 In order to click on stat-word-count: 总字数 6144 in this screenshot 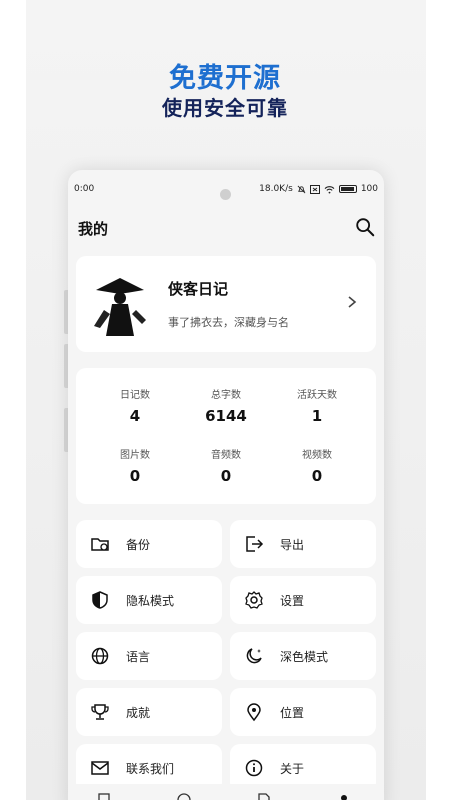, I will do `click(226, 405)`.